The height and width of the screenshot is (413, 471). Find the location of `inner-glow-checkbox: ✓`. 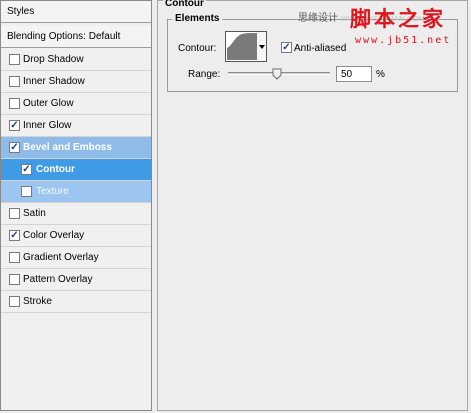

inner-glow-checkbox: ✓ is located at coordinates (14, 125).